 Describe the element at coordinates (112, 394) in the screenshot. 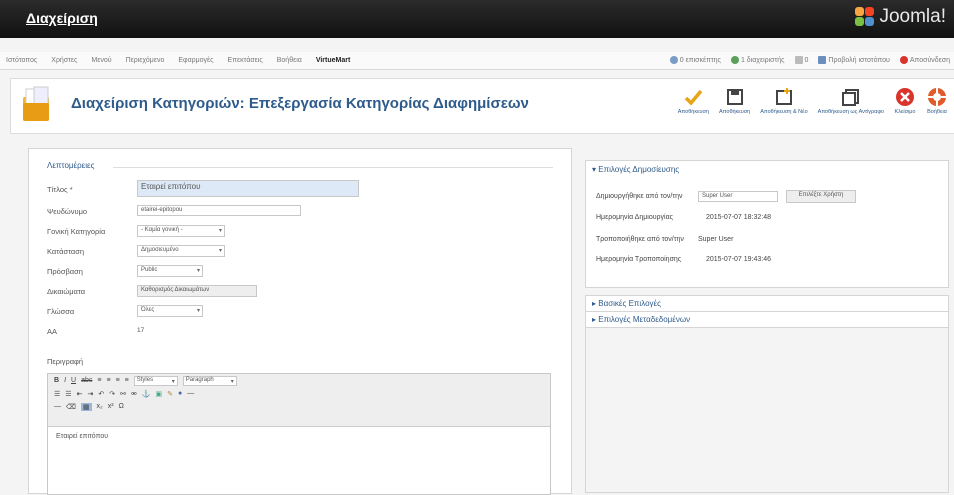

I see `redo-icon: ↷` at that location.